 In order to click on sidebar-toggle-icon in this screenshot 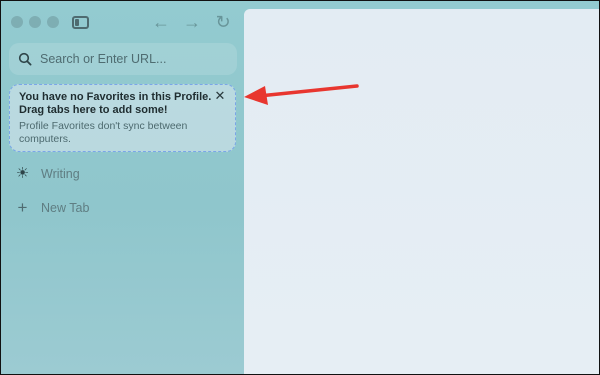, I will do `click(80, 22)`.